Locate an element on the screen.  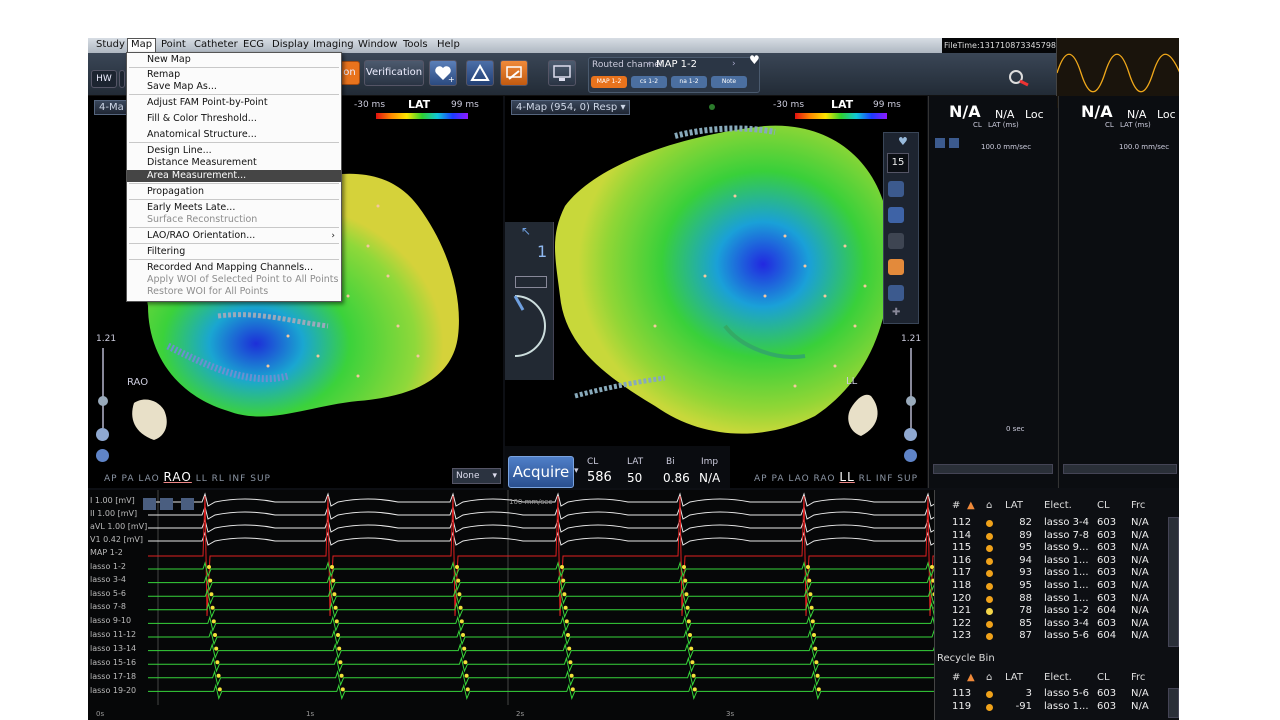
menu-catheter: Catheter is located at coordinates (216, 44).